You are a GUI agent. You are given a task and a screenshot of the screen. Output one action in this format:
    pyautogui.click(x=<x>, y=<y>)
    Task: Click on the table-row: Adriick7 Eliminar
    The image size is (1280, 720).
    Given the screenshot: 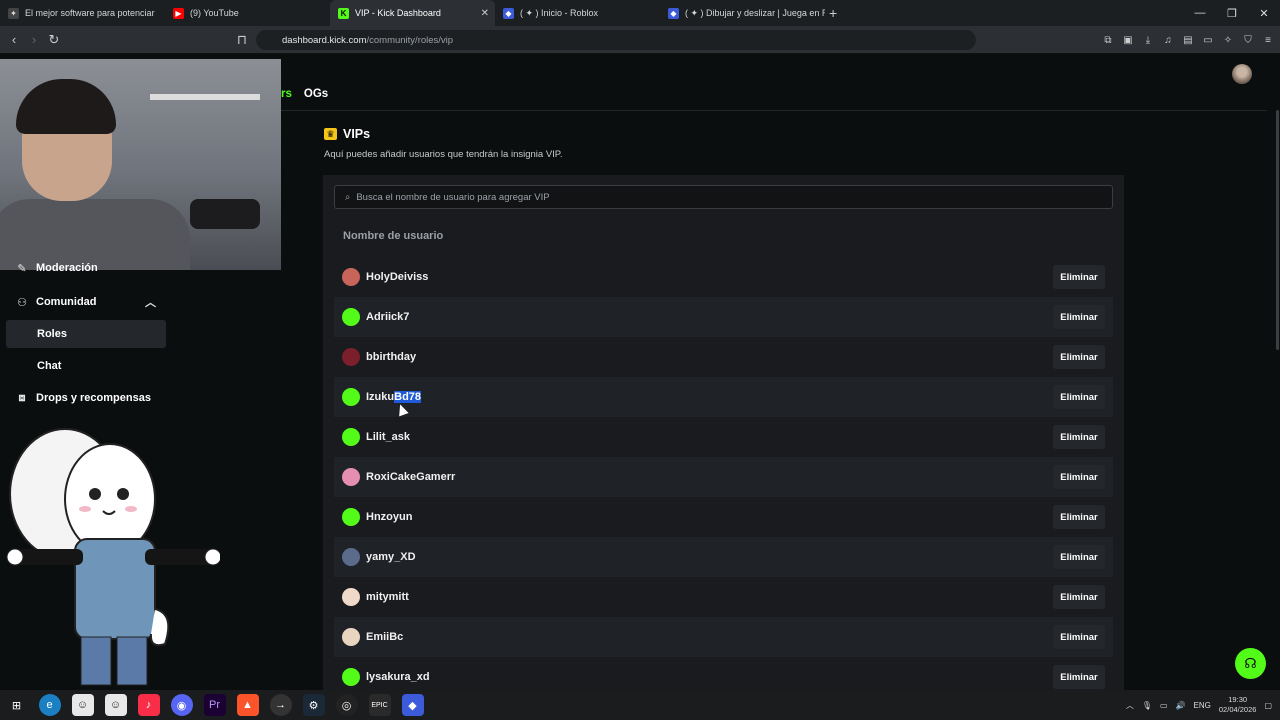 What is the action you would take?
    pyautogui.click(x=723, y=317)
    